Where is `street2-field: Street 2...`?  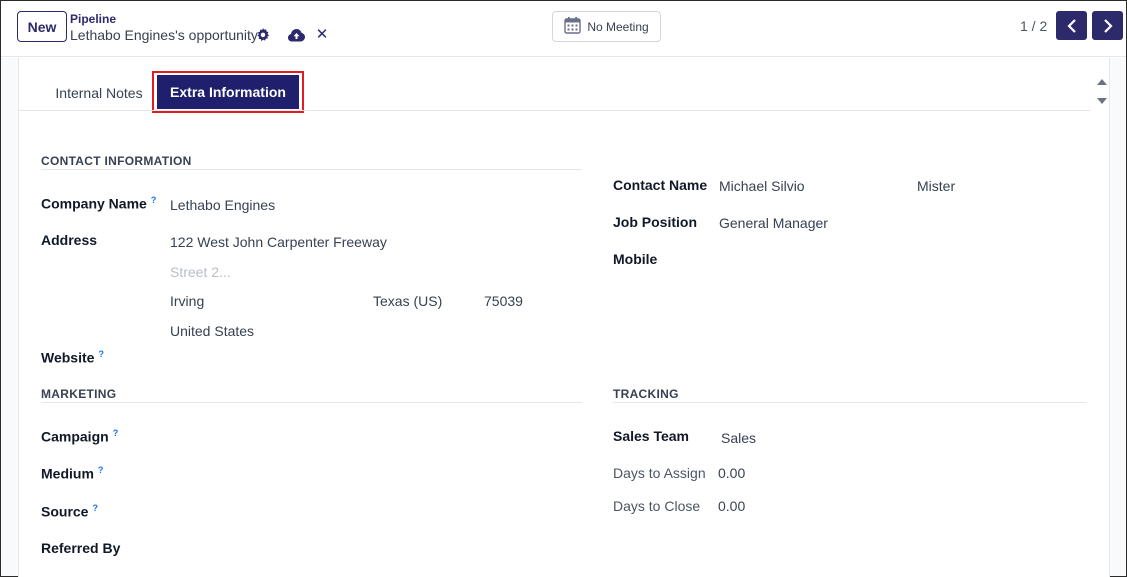
street2-field: Street 2... is located at coordinates (200, 272).